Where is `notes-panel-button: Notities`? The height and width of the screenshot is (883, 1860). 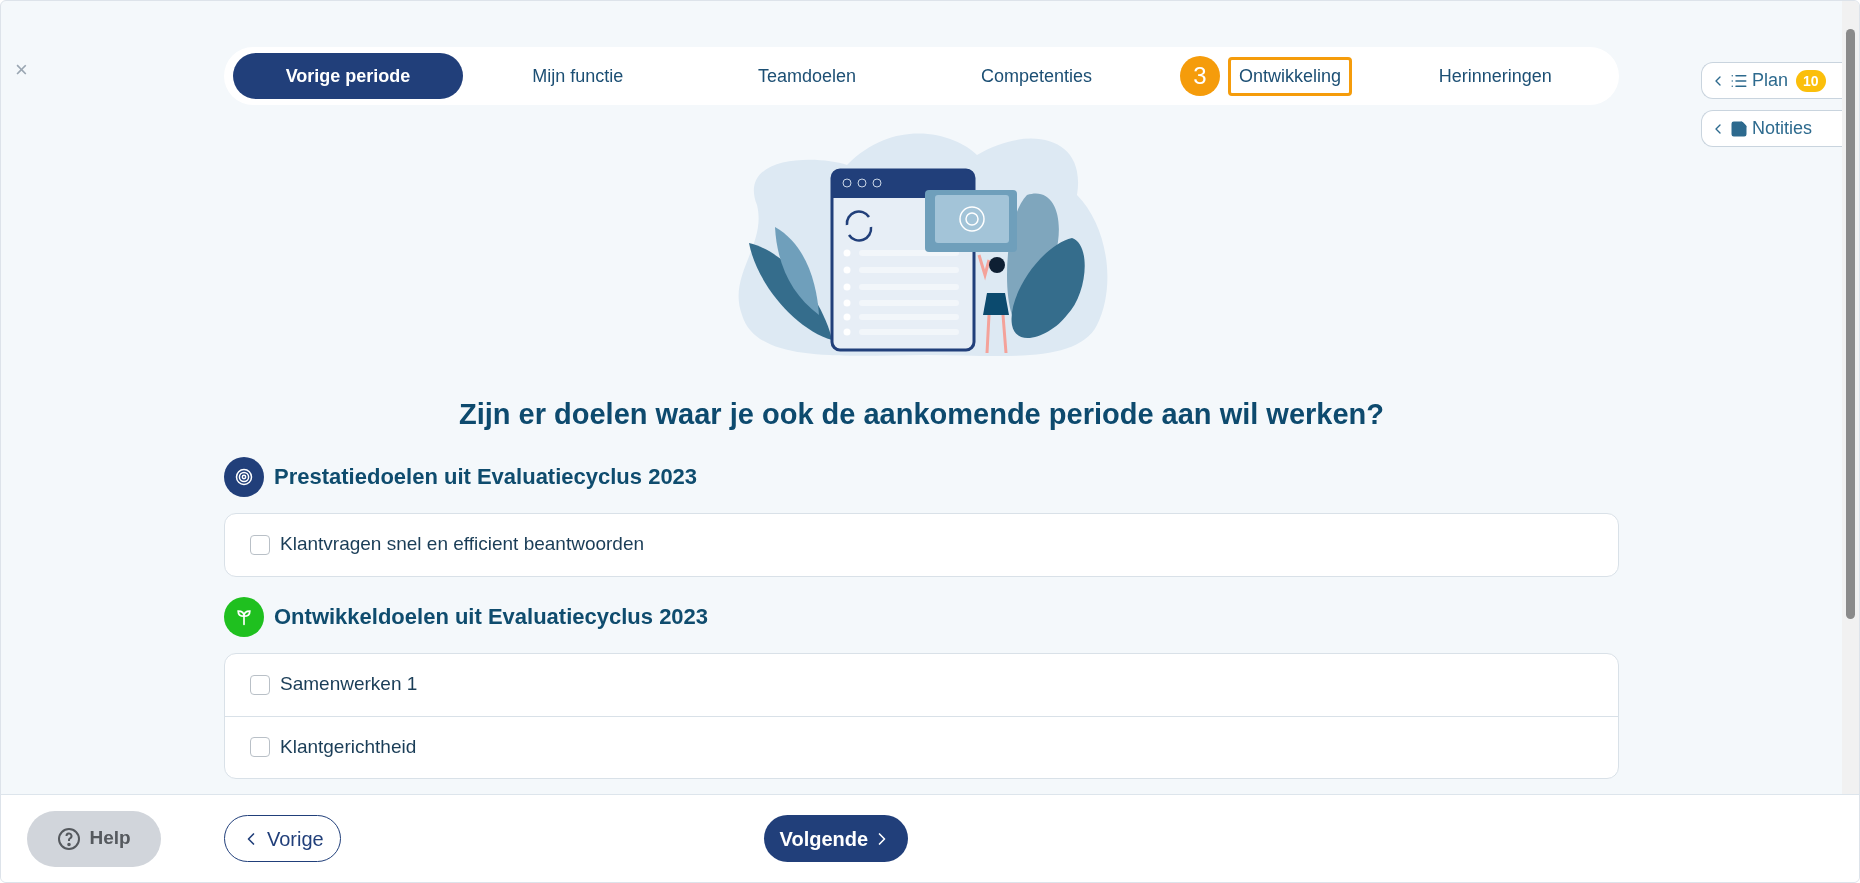
notes-panel-button: Notities is located at coordinates (1771, 128).